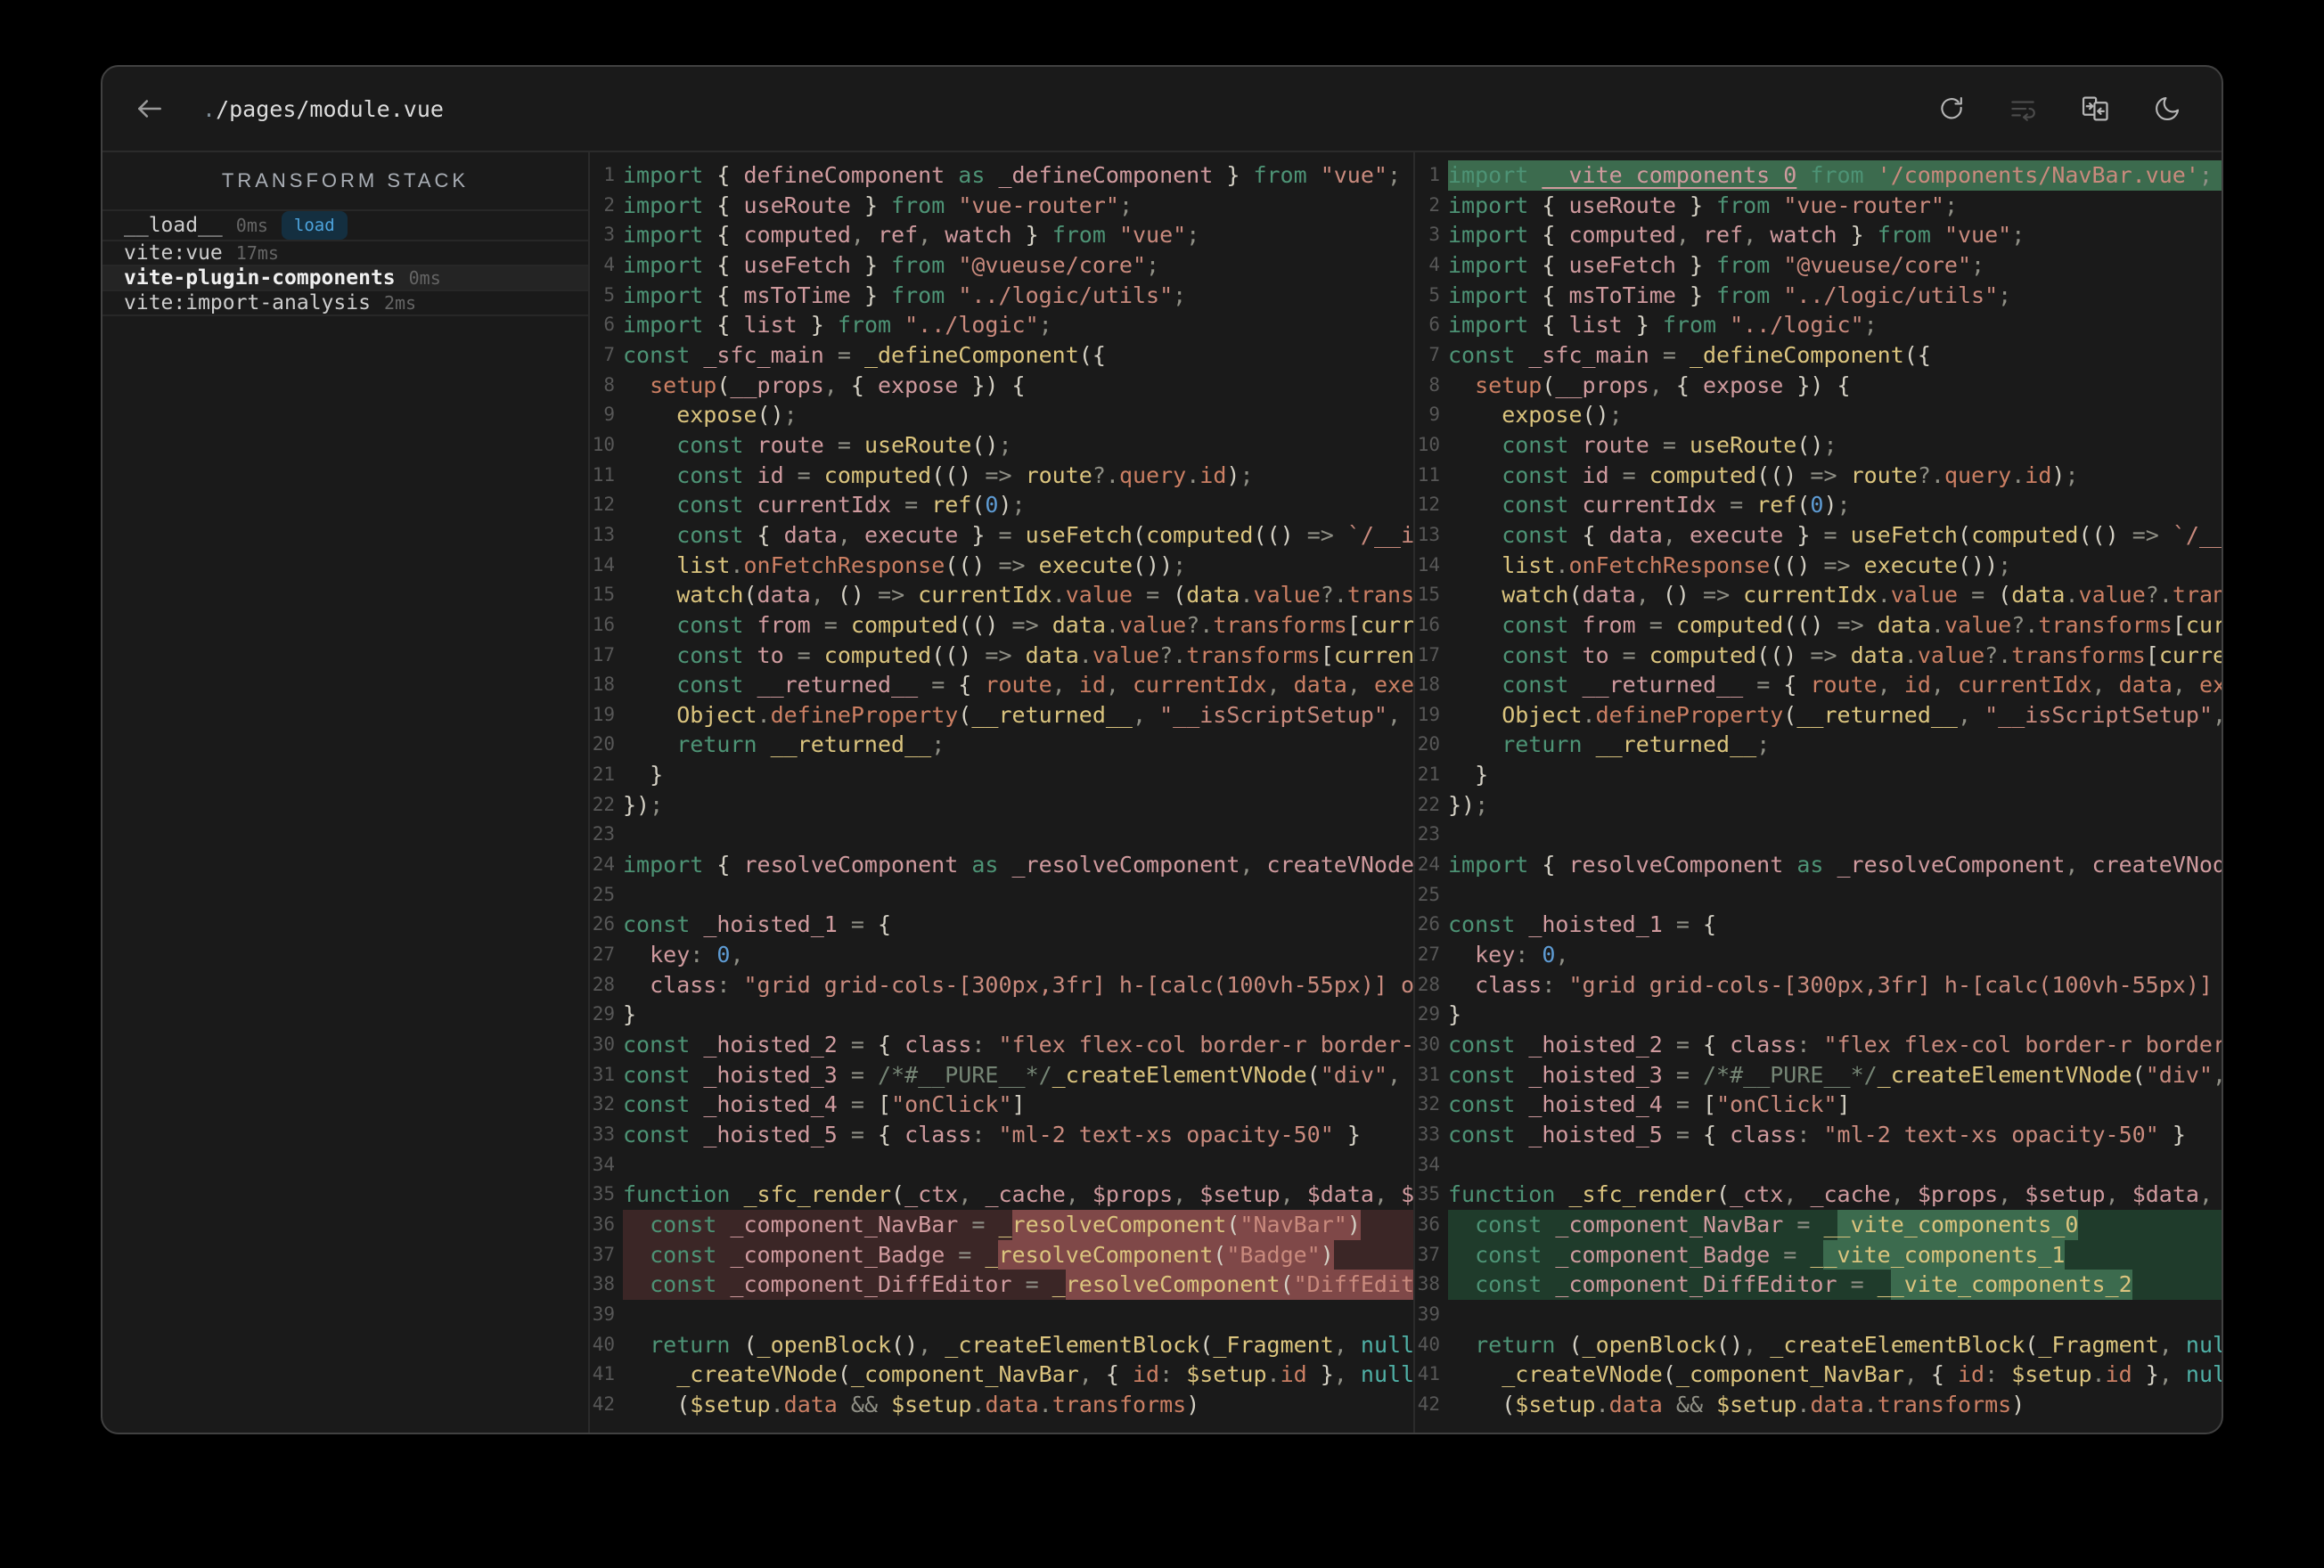 The image size is (2324, 1568). Describe the element at coordinates (251, 225) in the screenshot. I see `plugin-duration: 0ms` at that location.